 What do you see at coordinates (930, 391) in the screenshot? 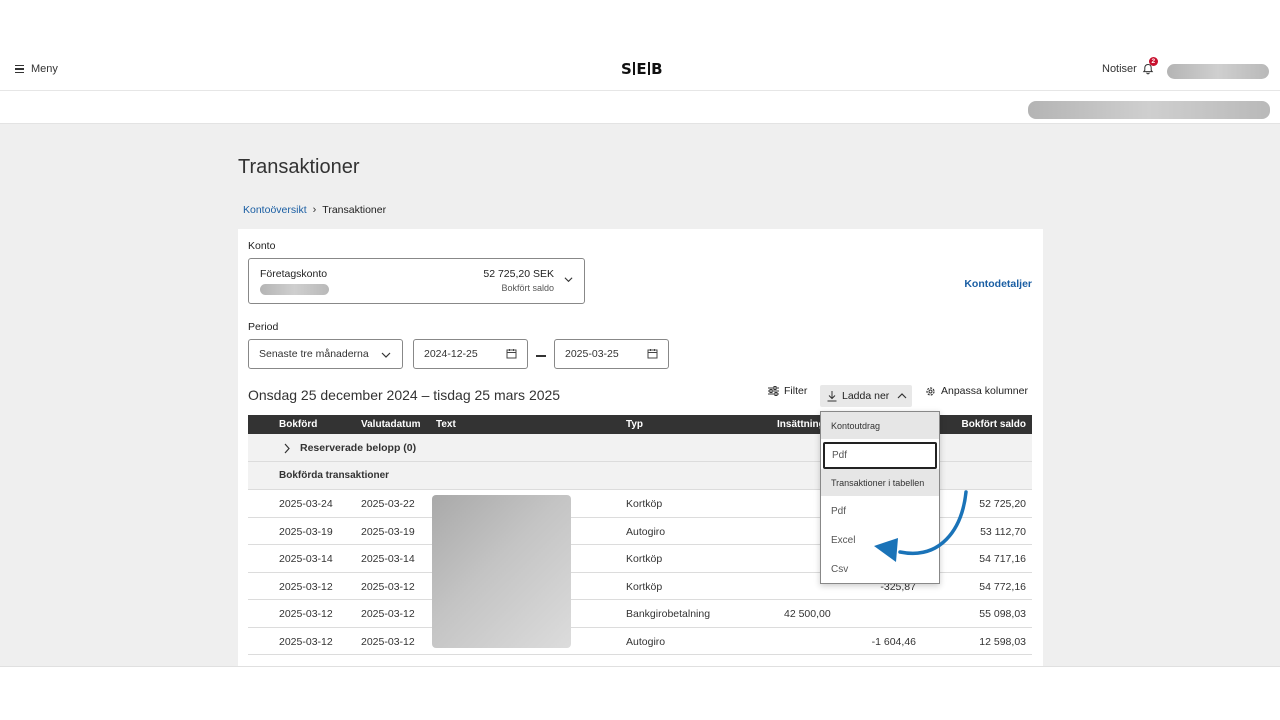
I see `gear-icon` at bounding box center [930, 391].